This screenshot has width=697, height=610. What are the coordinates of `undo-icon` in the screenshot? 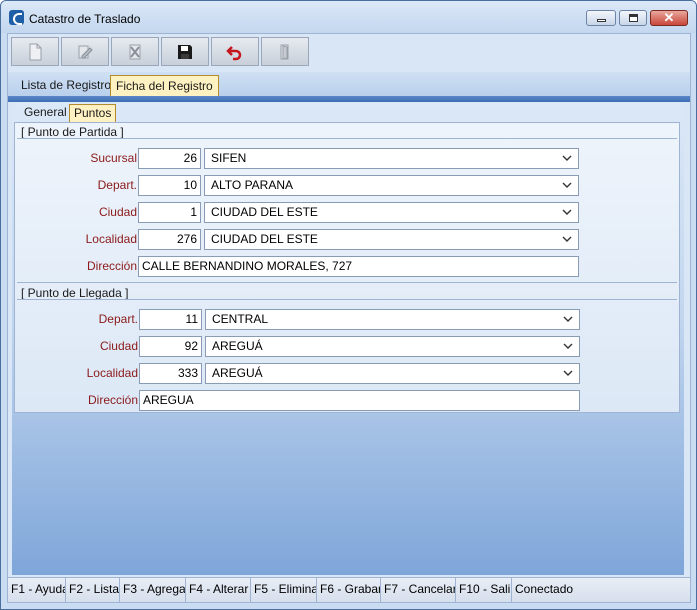 It's located at (234, 53).